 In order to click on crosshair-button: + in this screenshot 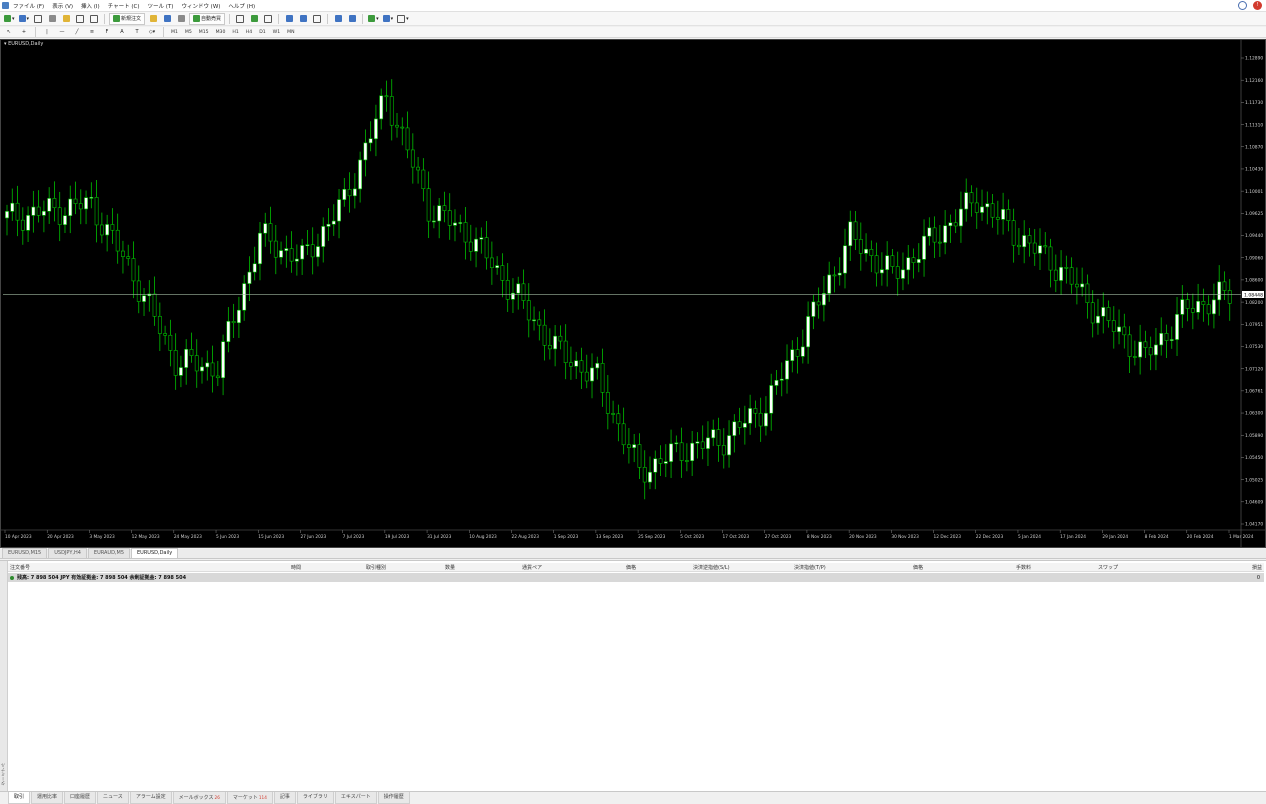, I will do `click(24, 32)`.